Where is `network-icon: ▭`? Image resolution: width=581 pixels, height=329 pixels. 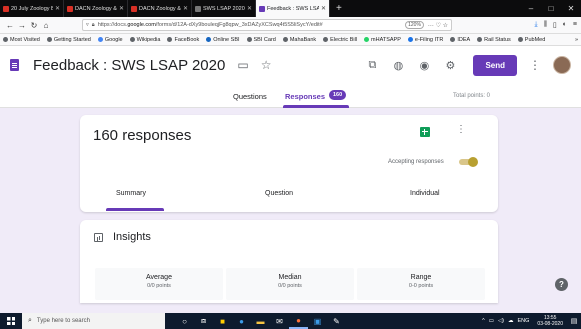
network-icon: ▭ is located at coordinates (491, 321).